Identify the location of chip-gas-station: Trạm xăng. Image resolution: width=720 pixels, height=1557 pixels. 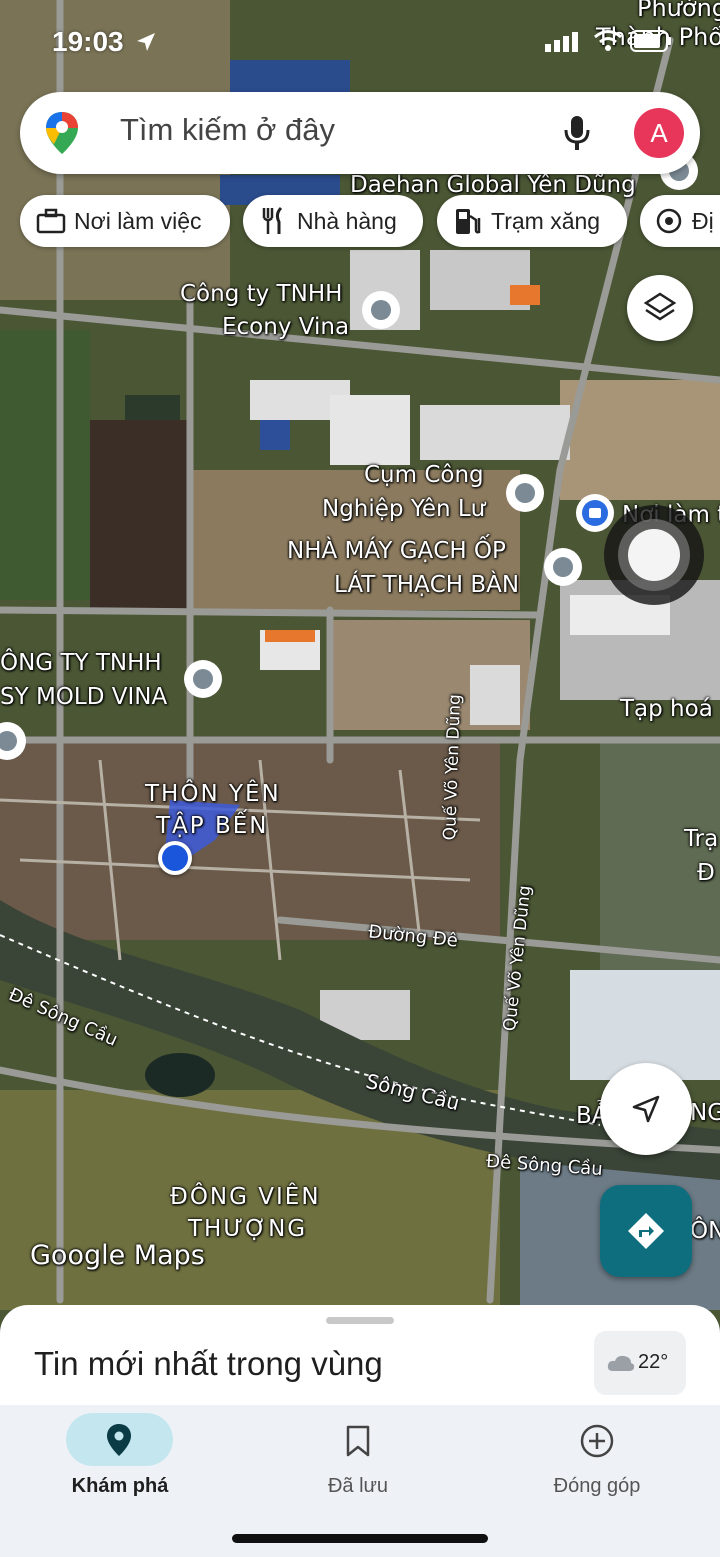
(532, 221).